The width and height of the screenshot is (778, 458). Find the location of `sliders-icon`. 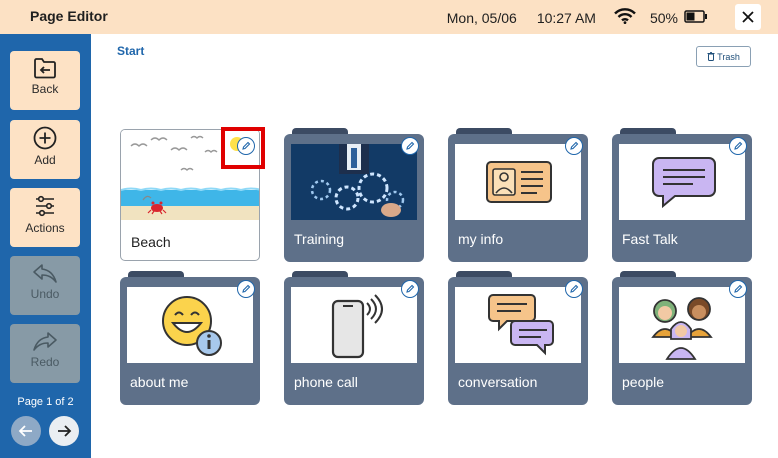

sliders-icon is located at coordinates (45, 206).